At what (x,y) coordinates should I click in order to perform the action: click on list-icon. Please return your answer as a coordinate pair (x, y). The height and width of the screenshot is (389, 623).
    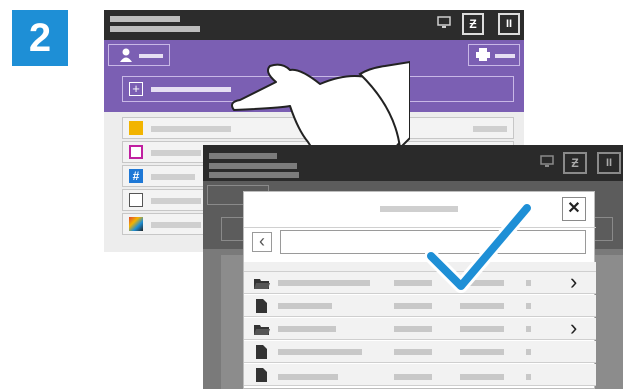
    Looking at the image, I should click on (136, 200).